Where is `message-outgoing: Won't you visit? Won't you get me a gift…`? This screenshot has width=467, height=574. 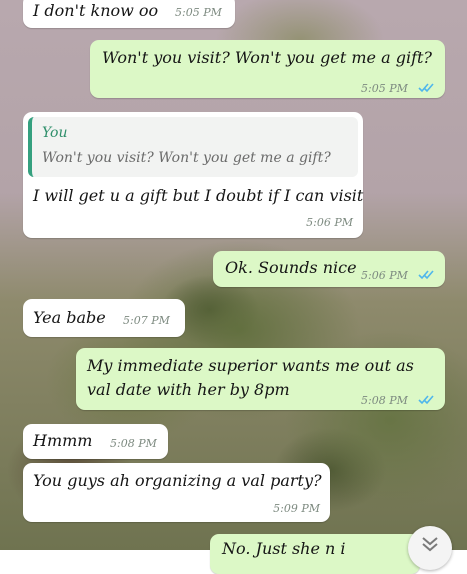
message-outgoing: Won't you visit? Won't you get me a gift… is located at coordinates (267, 69).